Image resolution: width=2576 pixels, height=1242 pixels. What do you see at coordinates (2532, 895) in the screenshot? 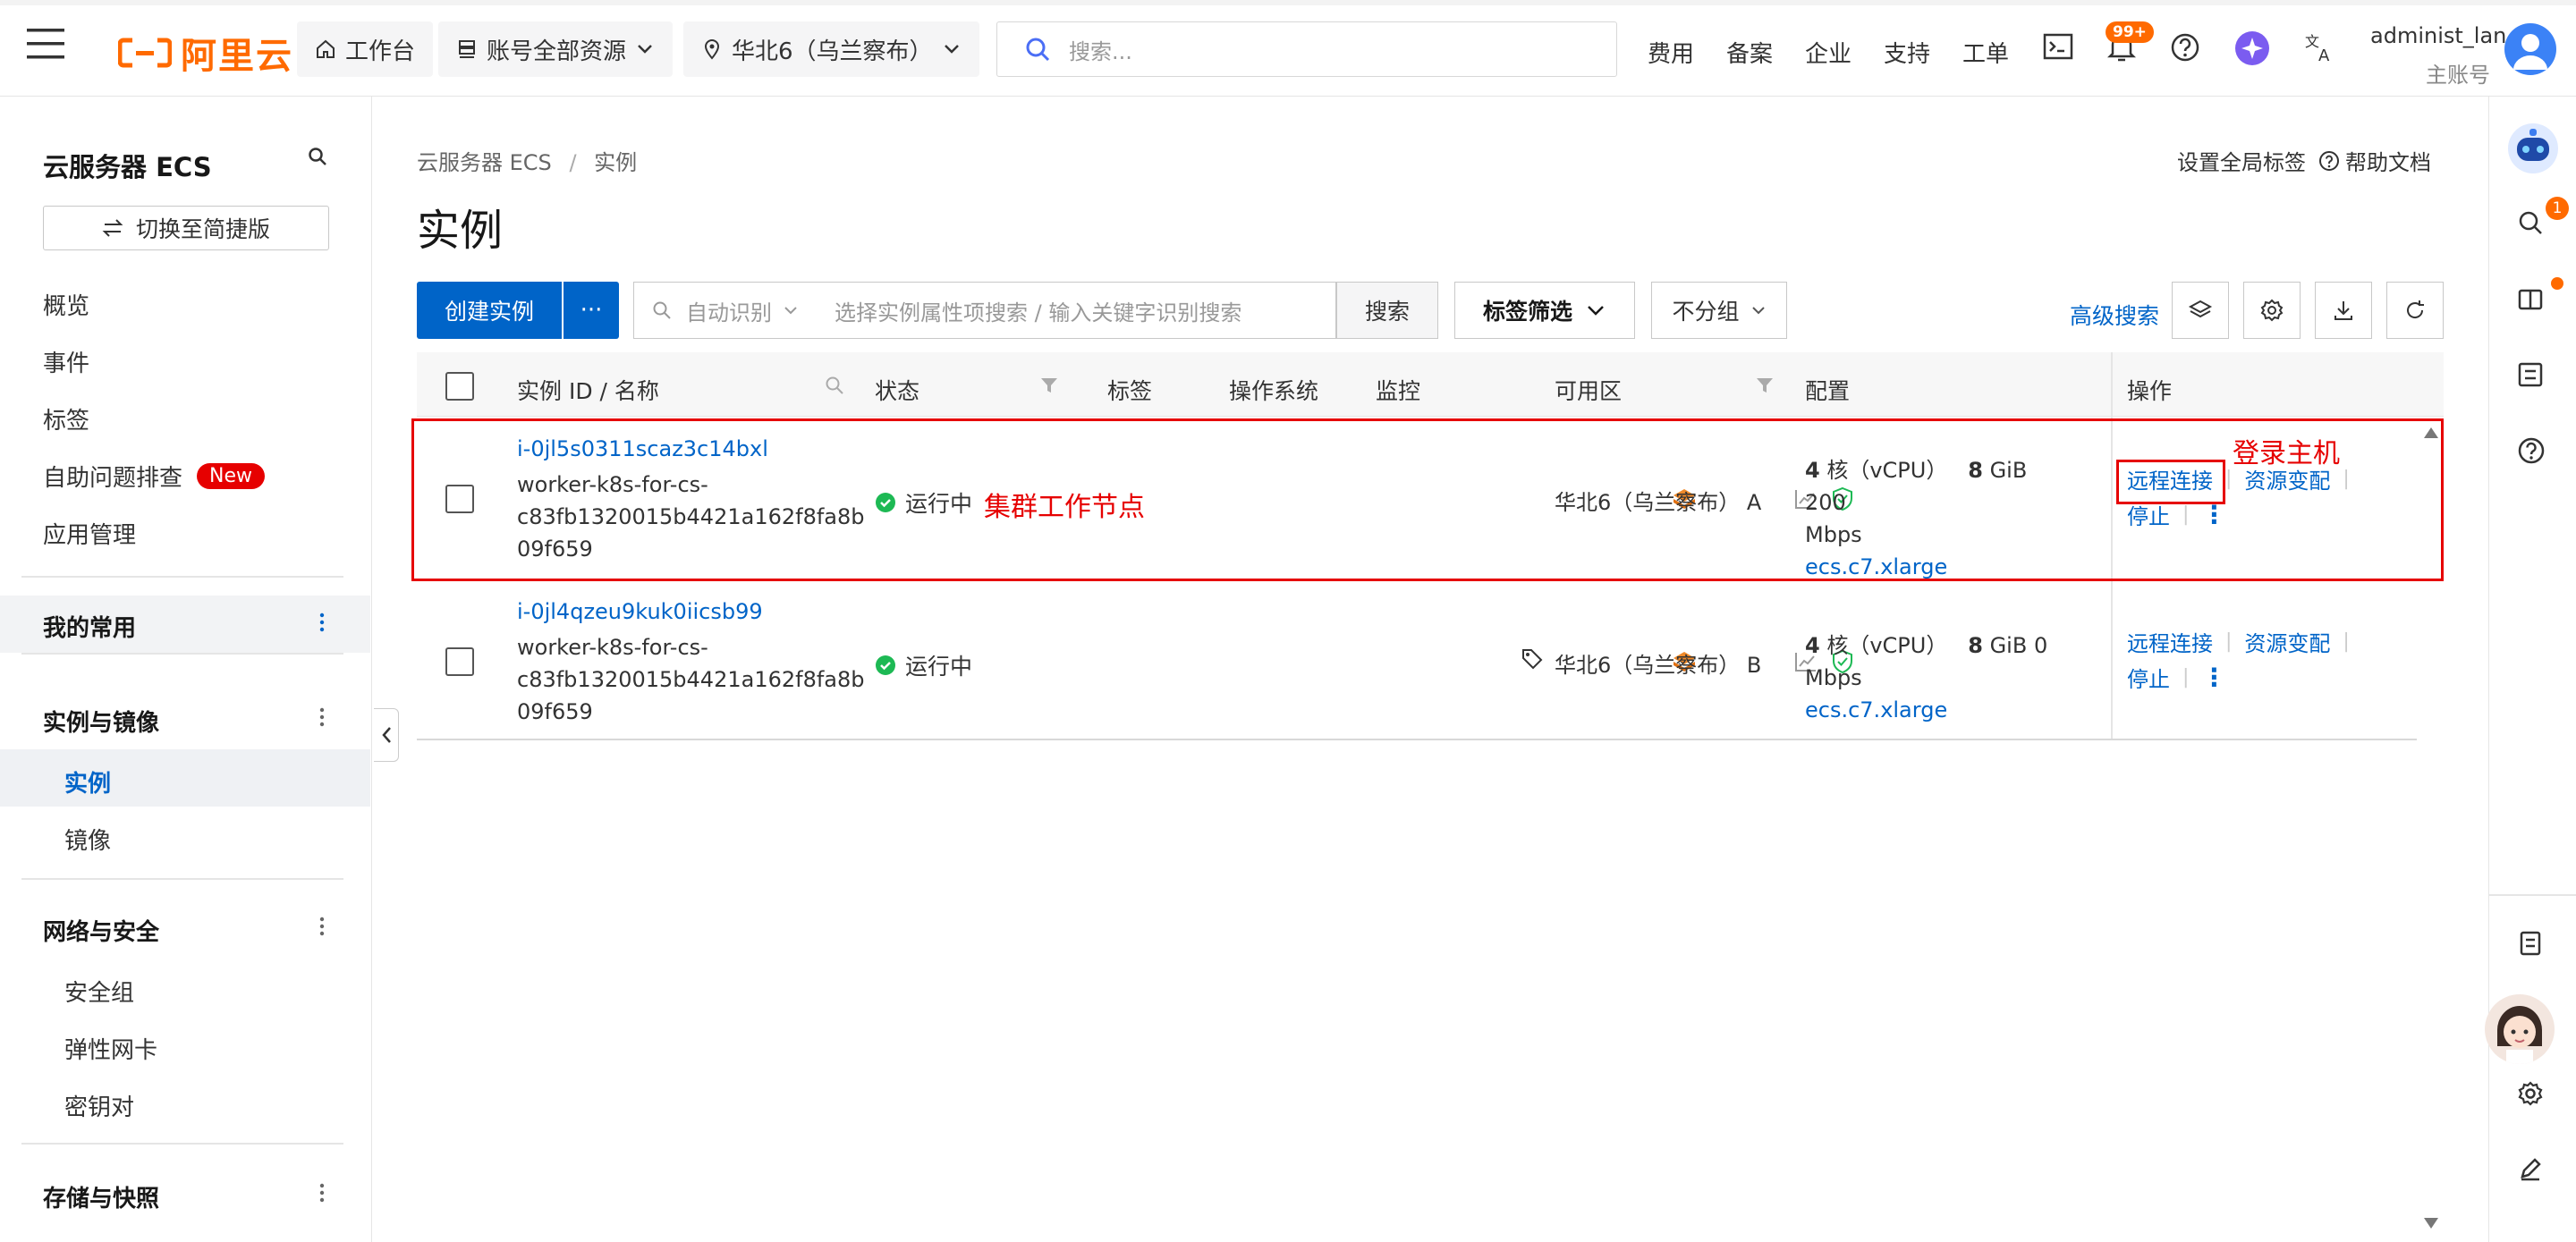
I see `rail-divider` at bounding box center [2532, 895].